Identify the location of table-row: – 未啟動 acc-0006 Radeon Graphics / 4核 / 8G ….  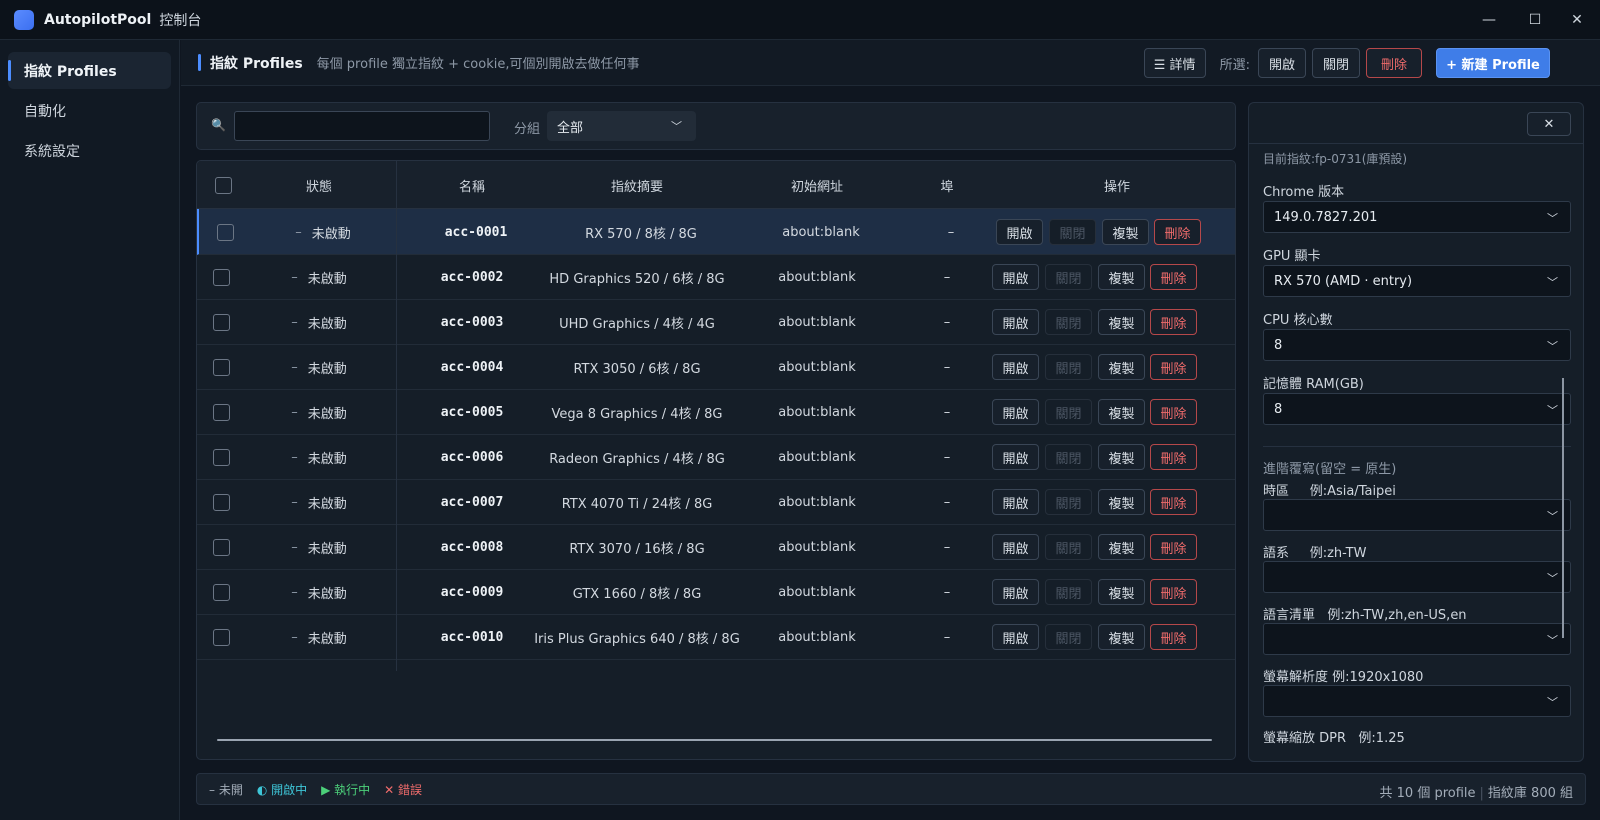
(716, 457).